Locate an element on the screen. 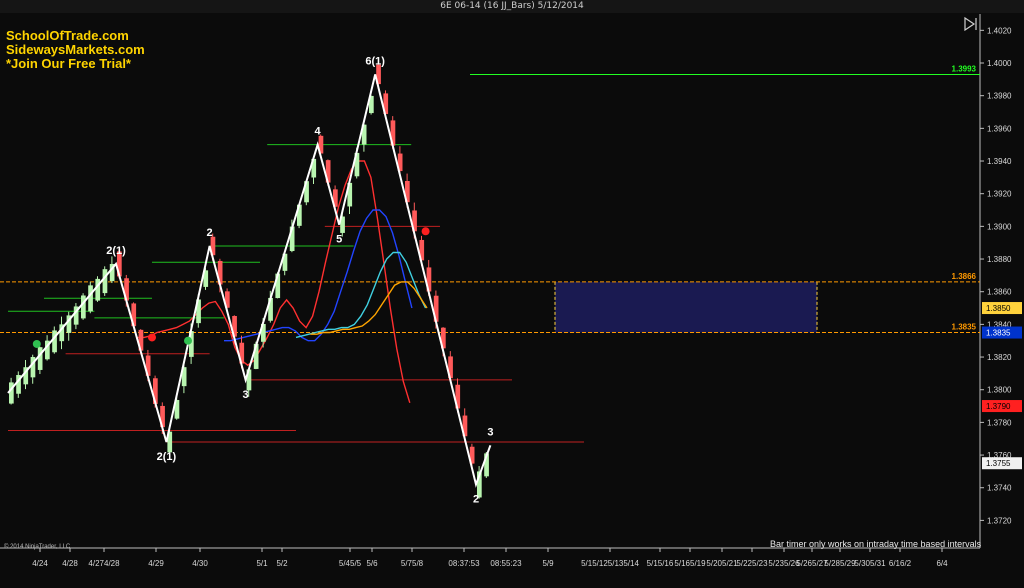  time-tick-label: 5/1 is located at coordinates (262, 563).